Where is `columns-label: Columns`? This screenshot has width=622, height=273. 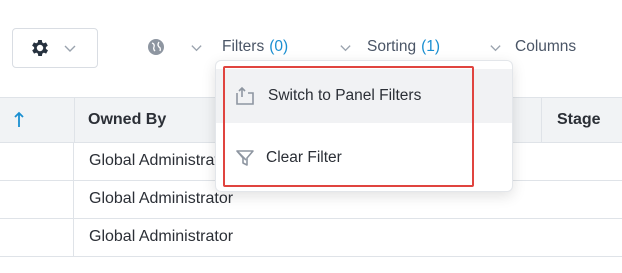 columns-label: Columns is located at coordinates (546, 46).